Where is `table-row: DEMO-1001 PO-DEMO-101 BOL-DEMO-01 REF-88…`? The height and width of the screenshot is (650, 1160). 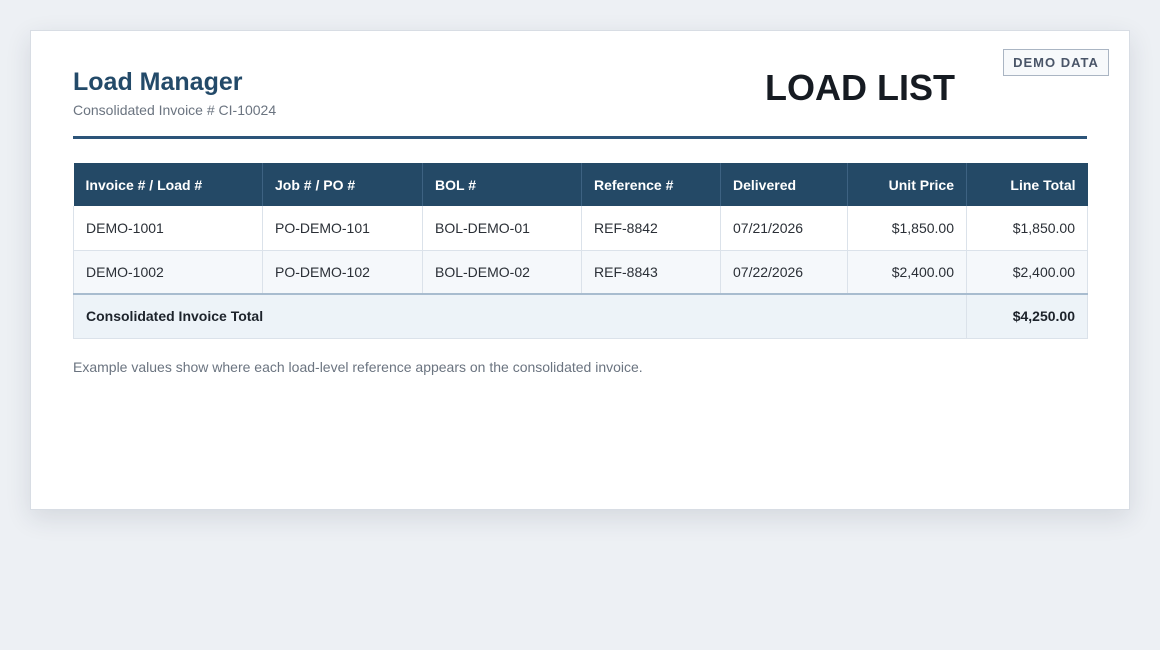
table-row: DEMO-1001 PO-DEMO-101 BOL-DEMO-01 REF-88… is located at coordinates (580, 228).